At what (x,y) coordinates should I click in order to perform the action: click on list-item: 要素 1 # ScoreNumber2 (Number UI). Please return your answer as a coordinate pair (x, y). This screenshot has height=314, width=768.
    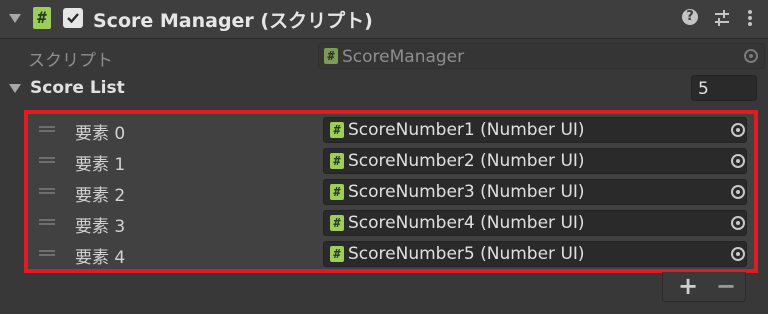
    Looking at the image, I should click on (391, 160).